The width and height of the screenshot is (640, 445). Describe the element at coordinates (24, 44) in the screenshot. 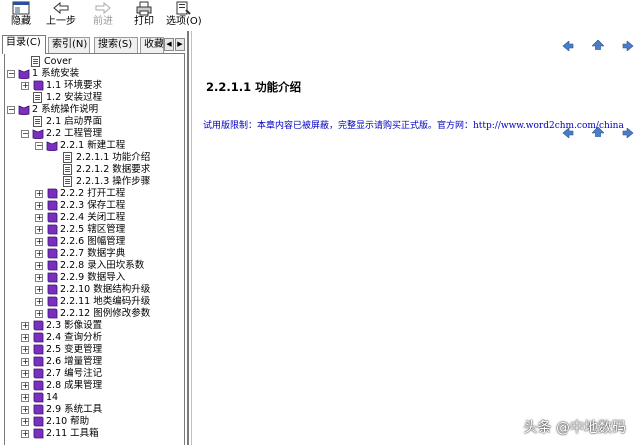

I see `tab-contents: 目录(C)` at that location.